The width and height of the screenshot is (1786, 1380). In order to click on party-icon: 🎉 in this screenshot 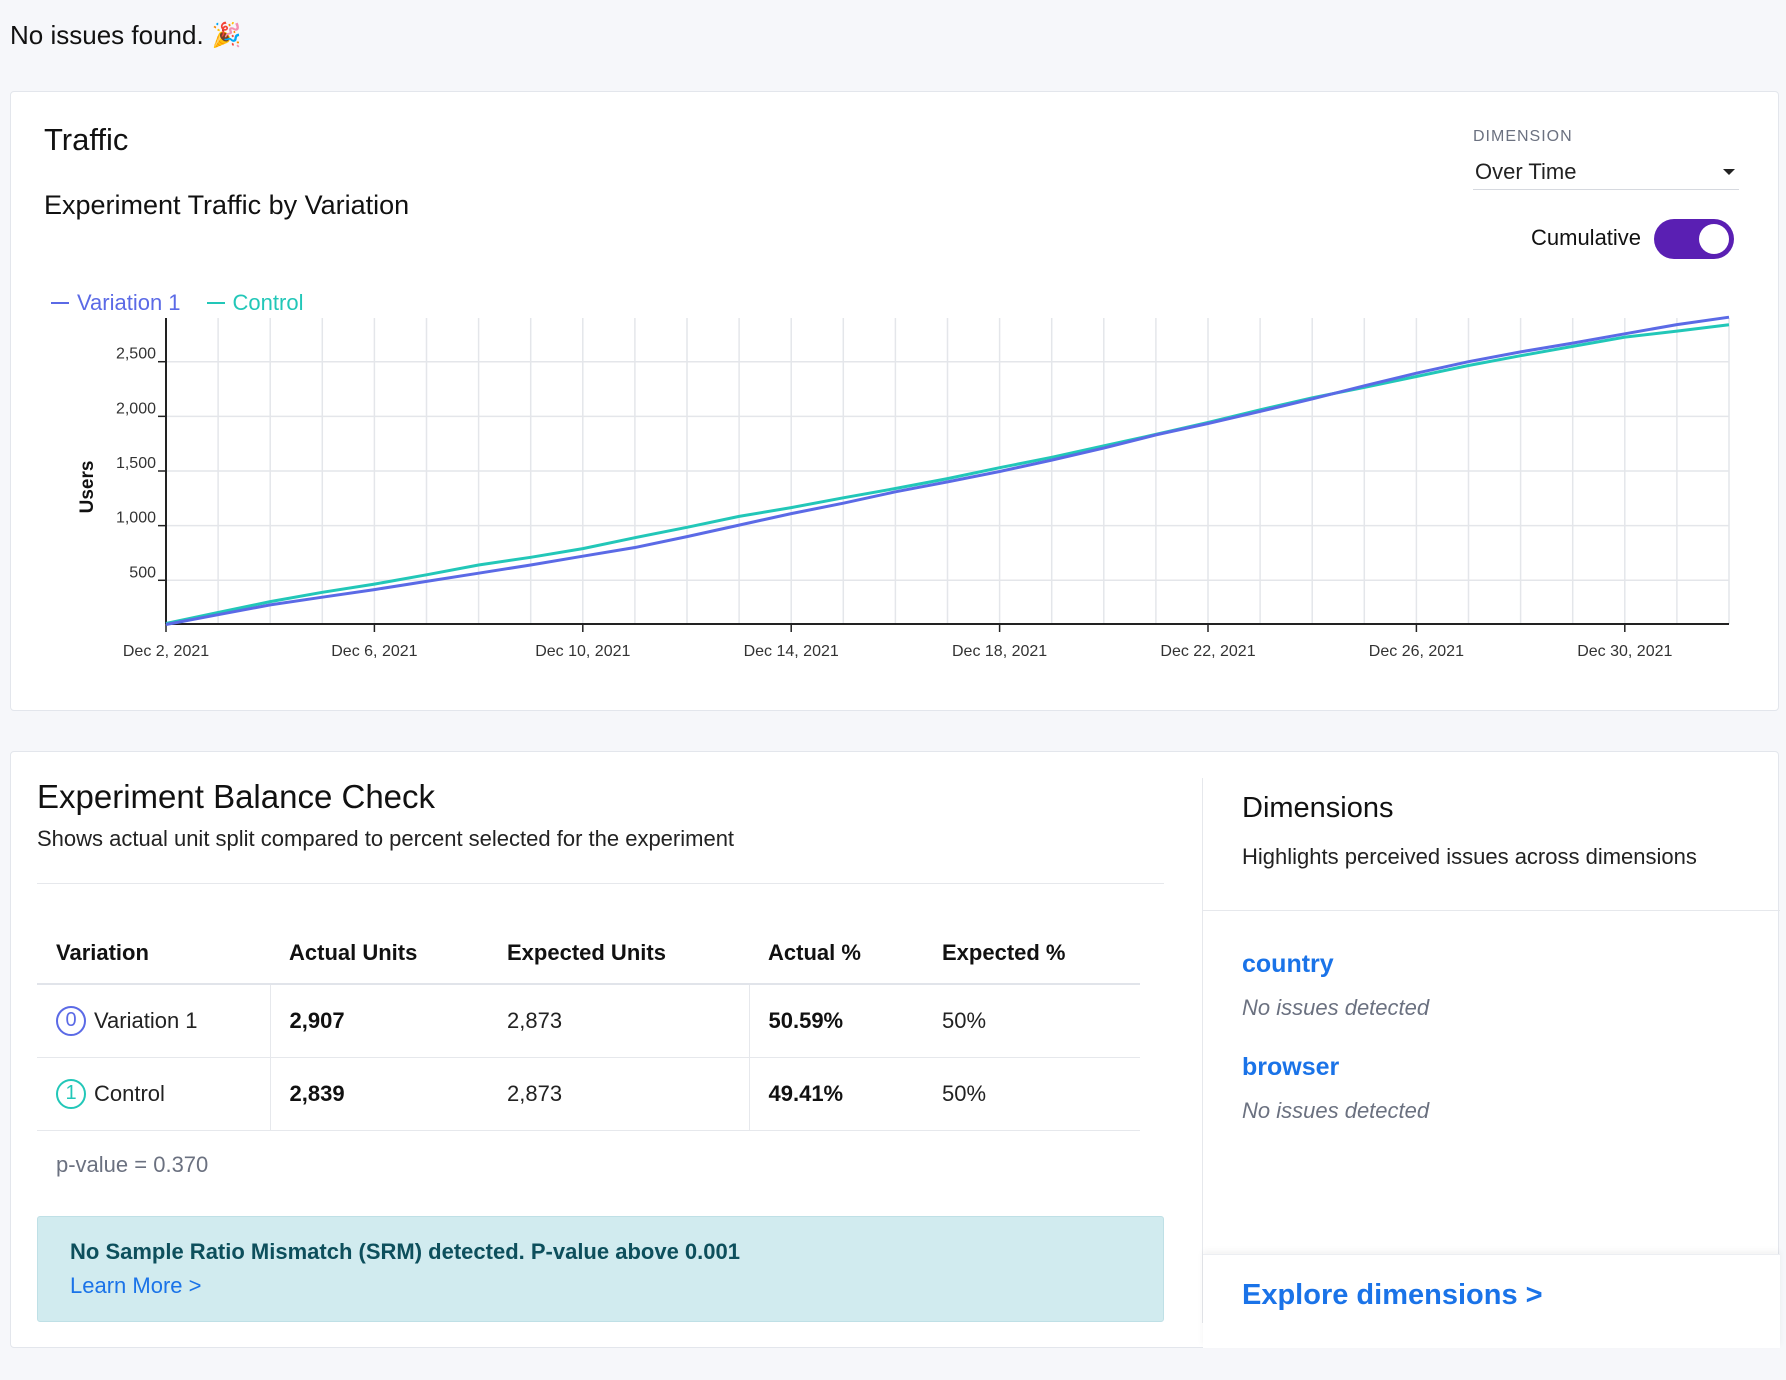, I will do `click(226, 35)`.